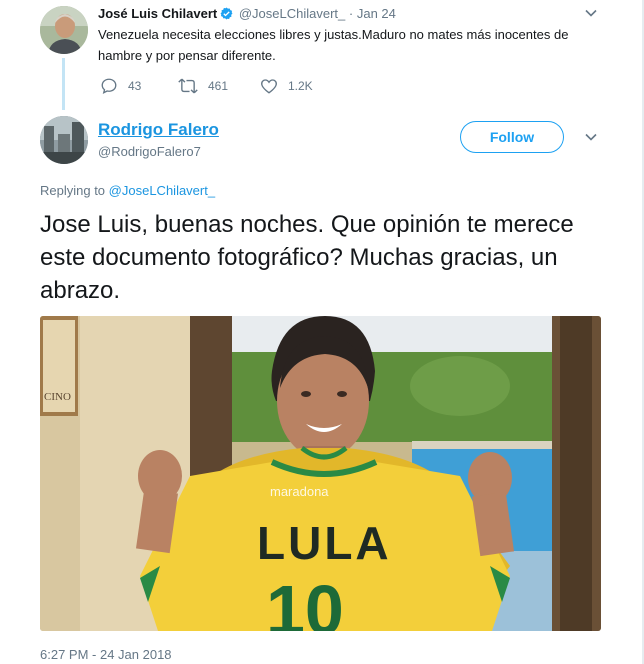  I want to click on tweet-date: Jan 24, so click(376, 13).